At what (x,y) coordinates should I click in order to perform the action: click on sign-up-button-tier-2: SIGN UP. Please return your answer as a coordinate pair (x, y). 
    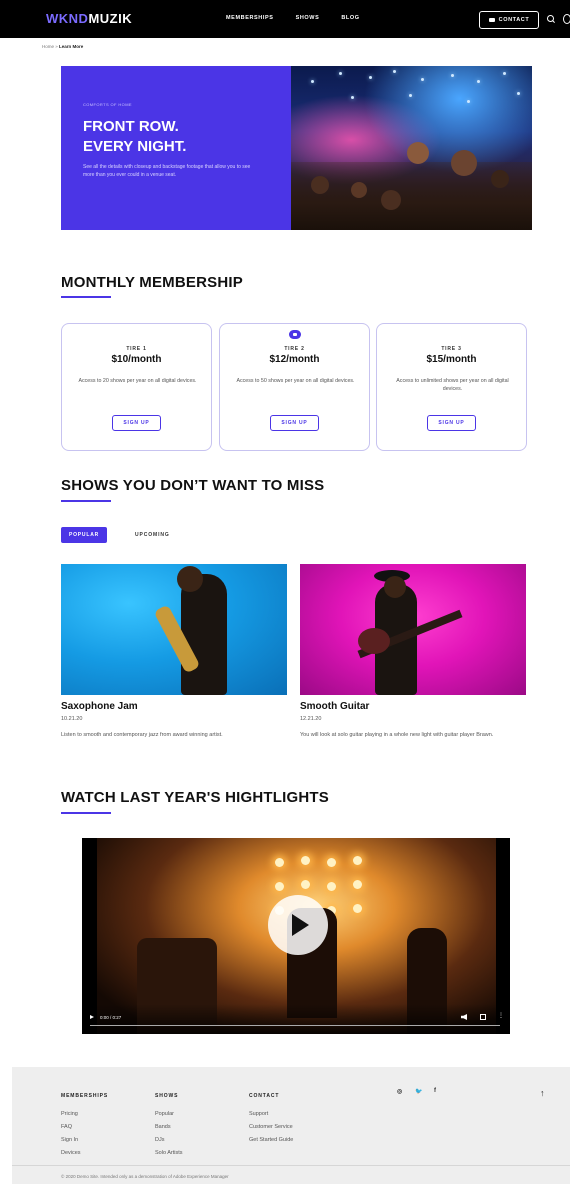
    Looking at the image, I should click on (294, 423).